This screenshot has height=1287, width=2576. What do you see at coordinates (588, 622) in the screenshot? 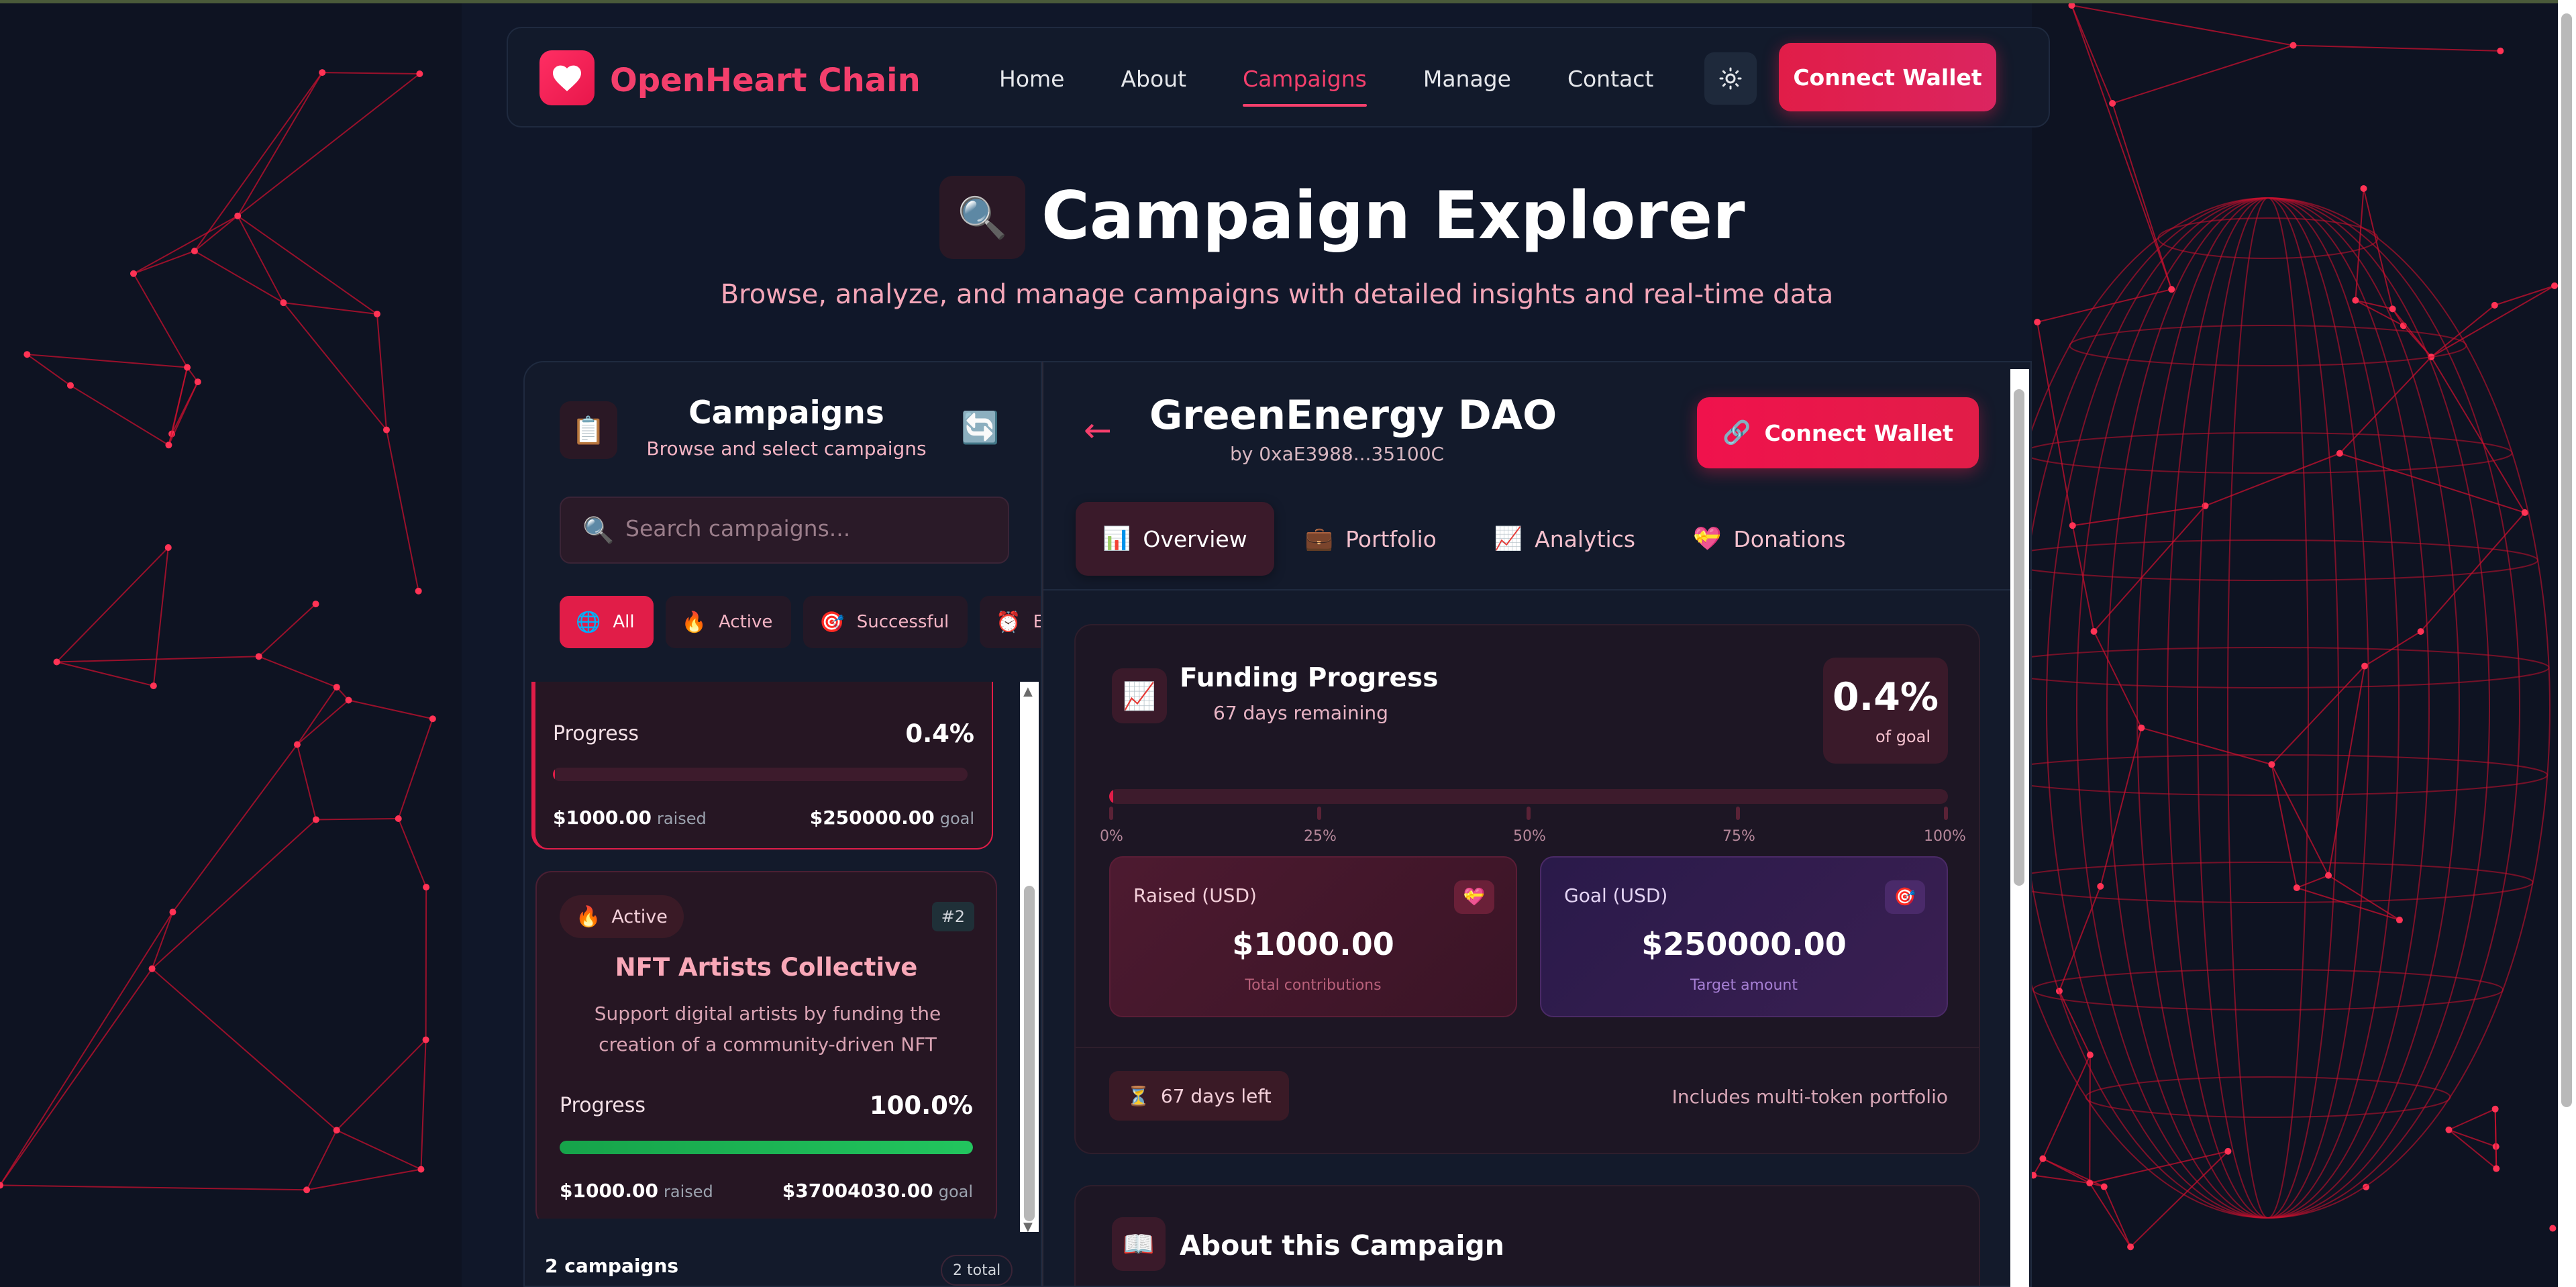
I see `globe-icon: 🌐` at bounding box center [588, 622].